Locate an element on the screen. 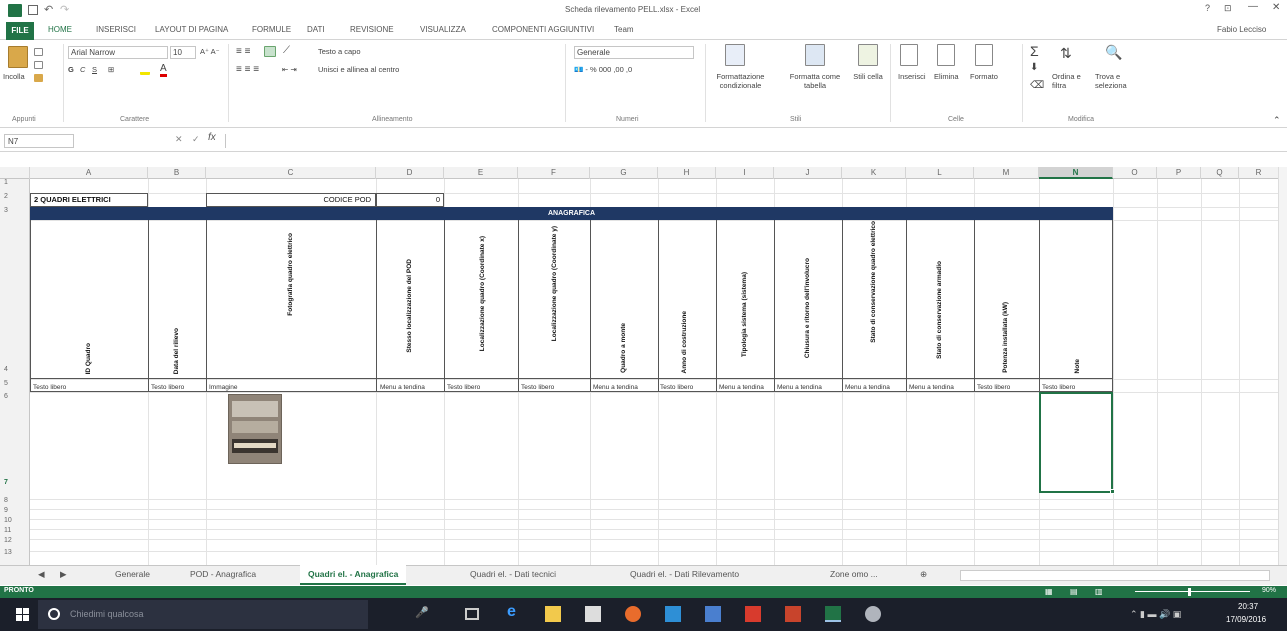 The width and height of the screenshot is (1287, 631). sheet-nav-prev-icon: ◀ is located at coordinates (41, 574).